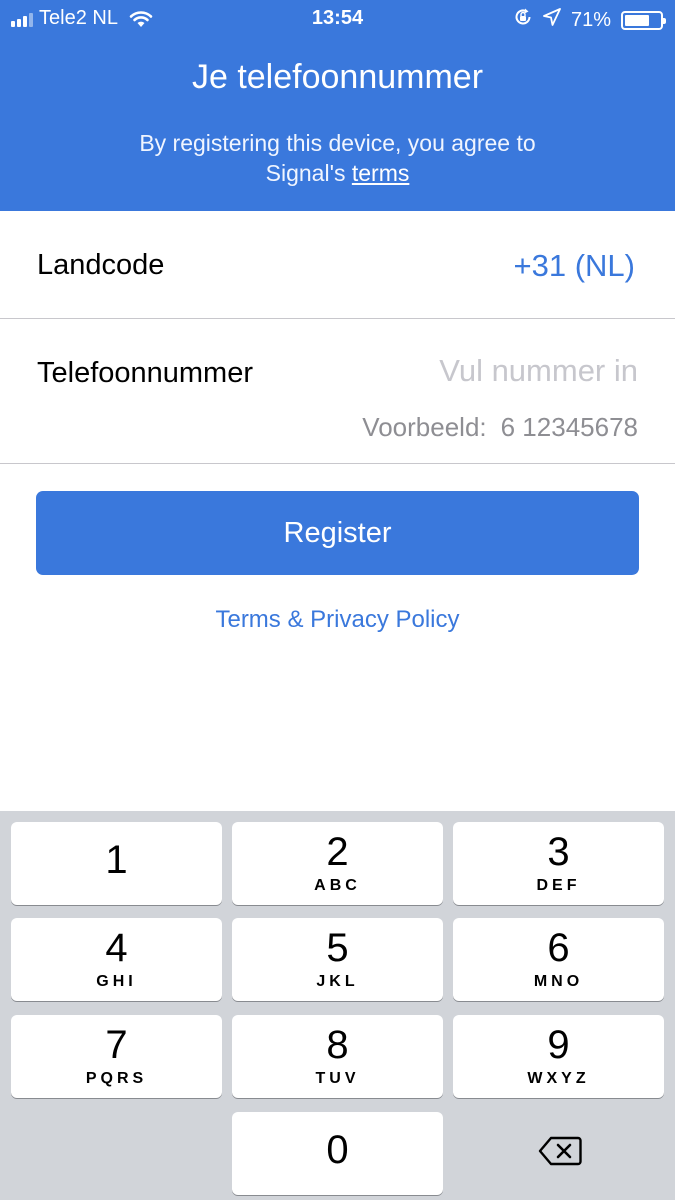  I want to click on key-letters: PQRS, so click(116, 1078).